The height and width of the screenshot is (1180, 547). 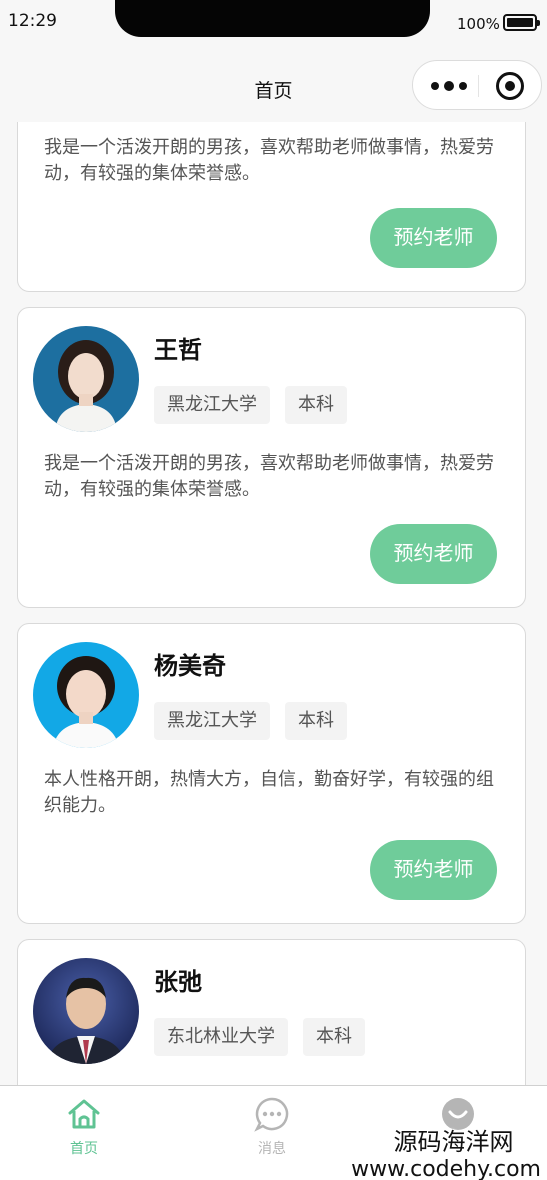 What do you see at coordinates (453, 1142) in the screenshot?
I see `watermark-name: 源码海洋网` at bounding box center [453, 1142].